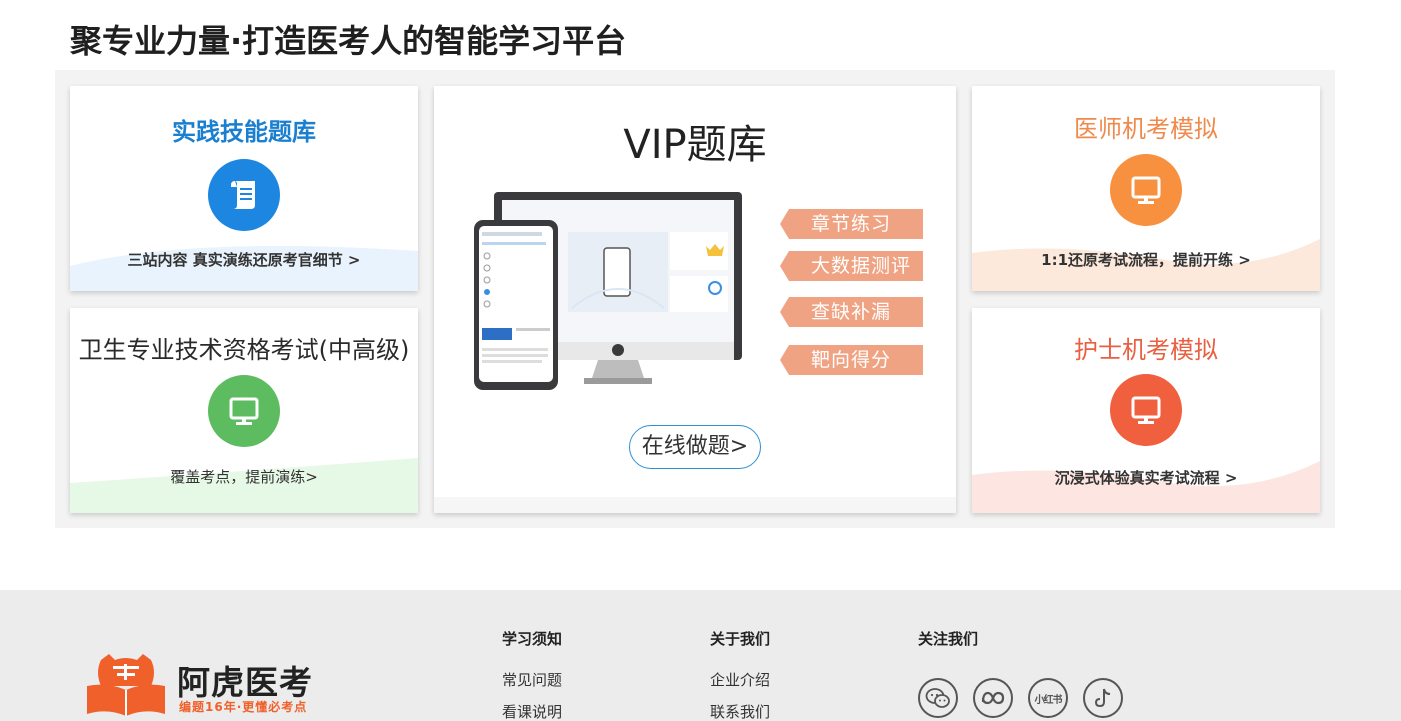 The height and width of the screenshot is (721, 1401). What do you see at coordinates (851, 360) in the screenshot?
I see `vip-tag-targeted-score: 靶向得分` at bounding box center [851, 360].